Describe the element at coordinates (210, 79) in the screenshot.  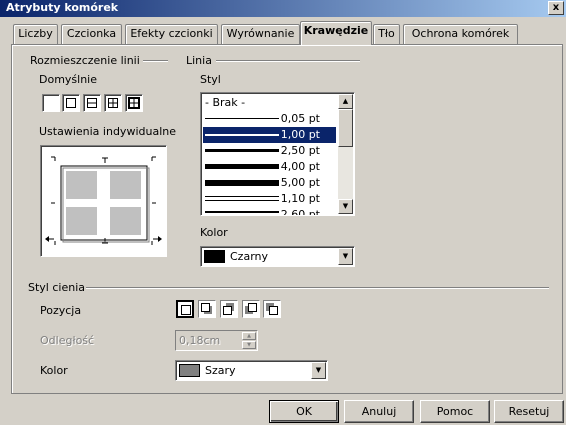
I see `style-label: Styl` at that location.